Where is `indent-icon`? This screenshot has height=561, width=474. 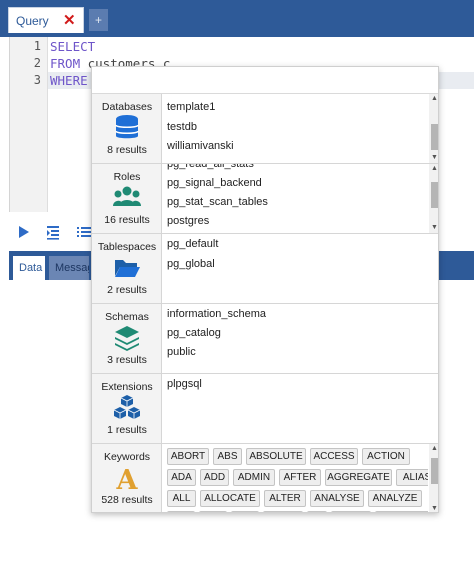 indent-icon is located at coordinates (53, 232).